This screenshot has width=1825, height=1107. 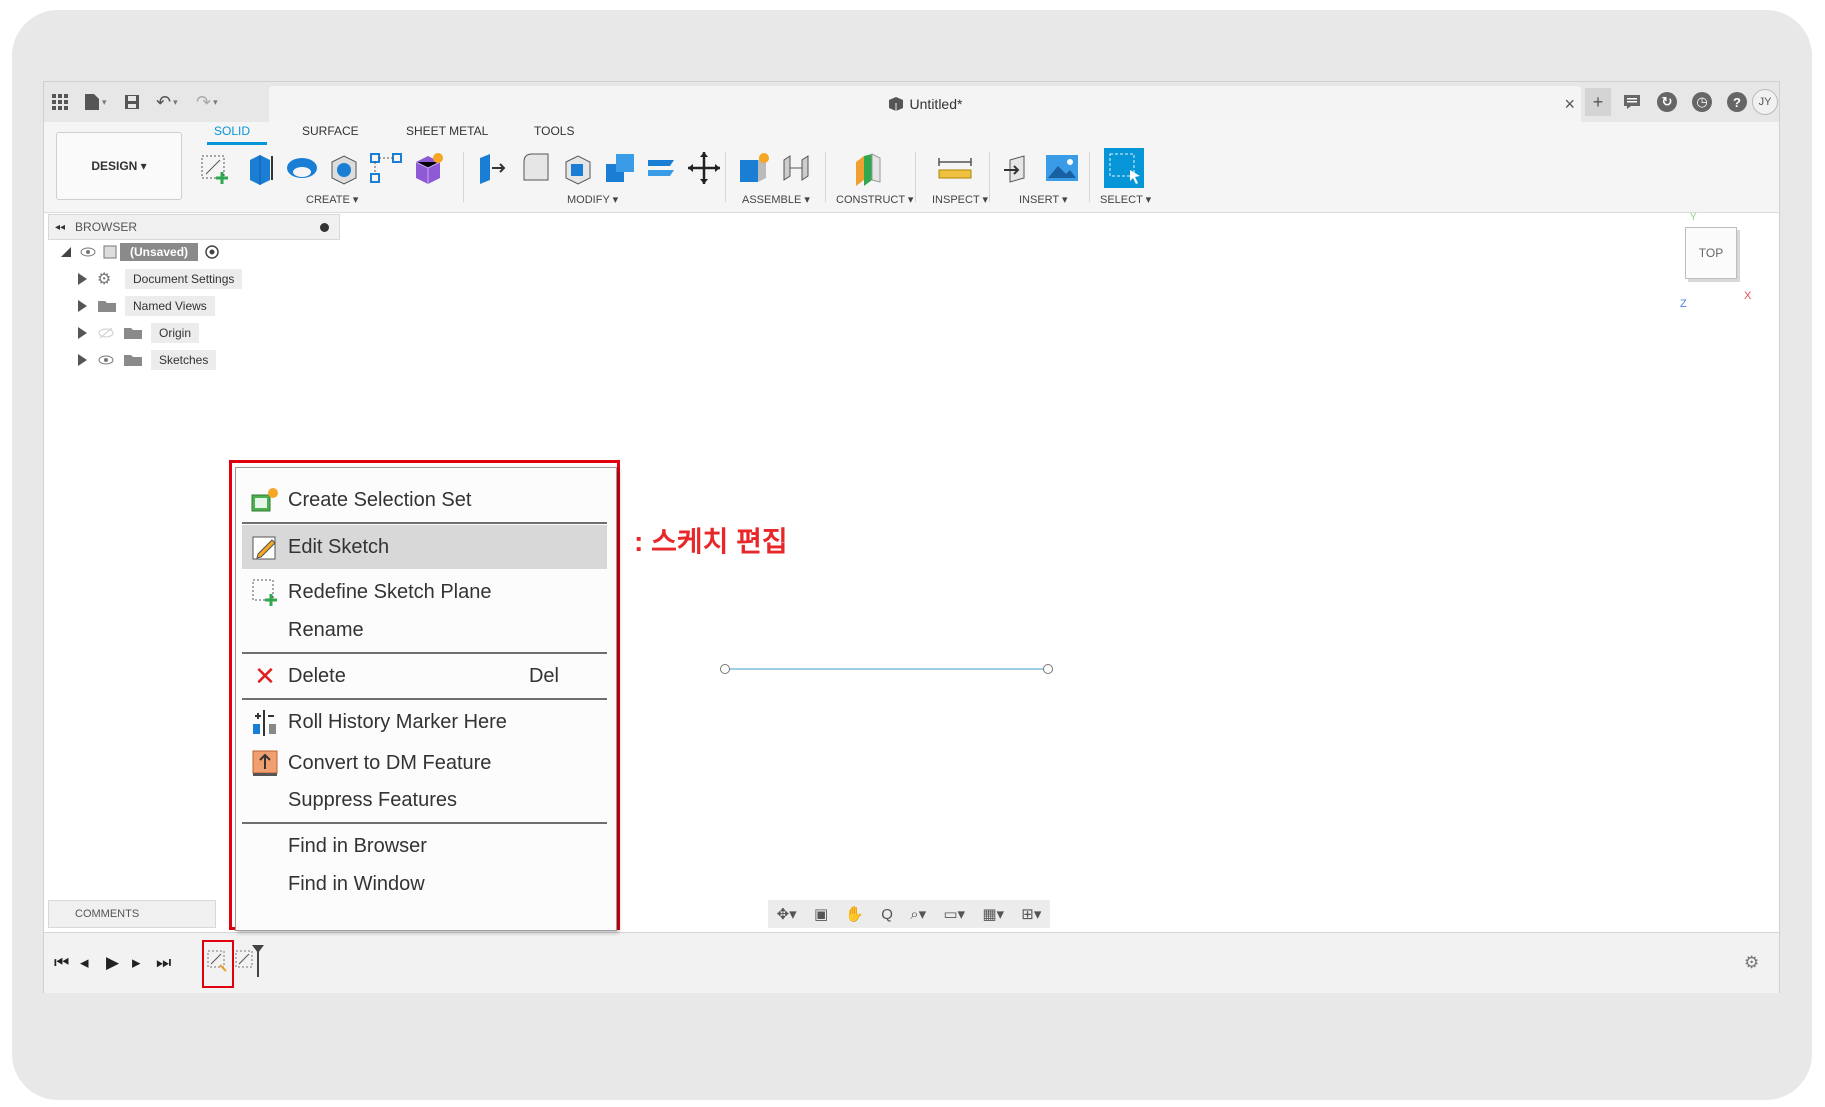 What do you see at coordinates (1062, 168) in the screenshot?
I see `insert-canvas-icon` at bounding box center [1062, 168].